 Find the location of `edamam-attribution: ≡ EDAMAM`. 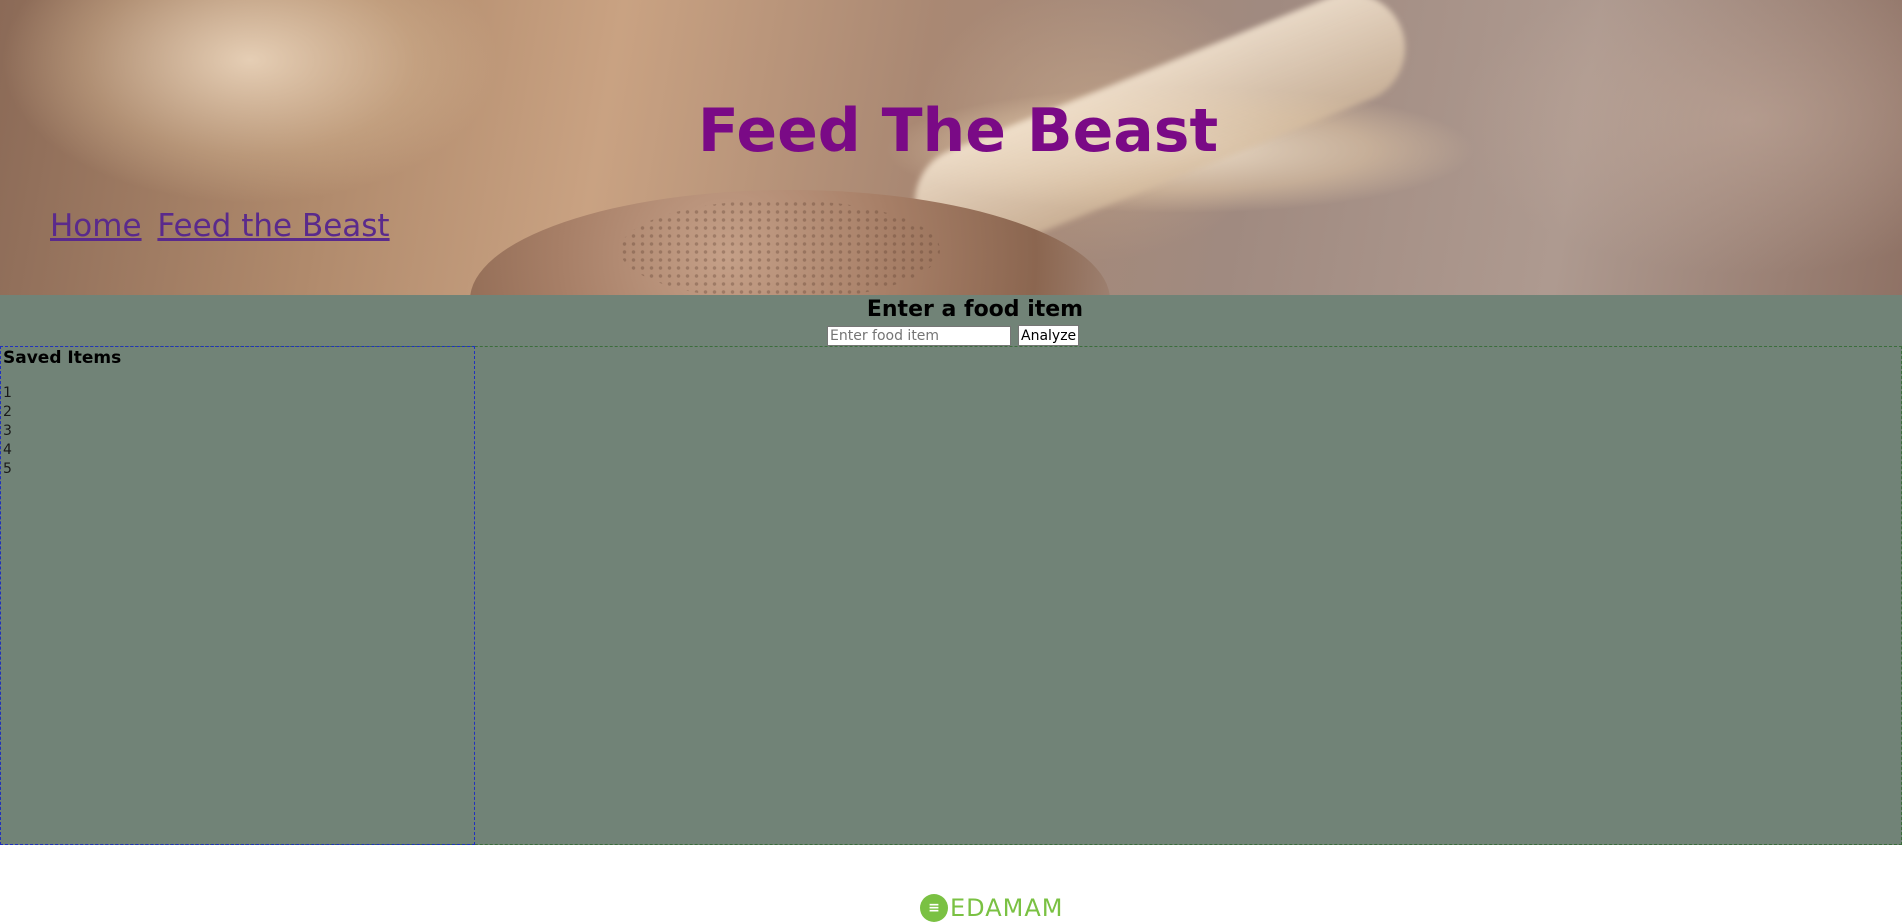

edamam-attribution: ≡ EDAMAM is located at coordinates (991, 908).